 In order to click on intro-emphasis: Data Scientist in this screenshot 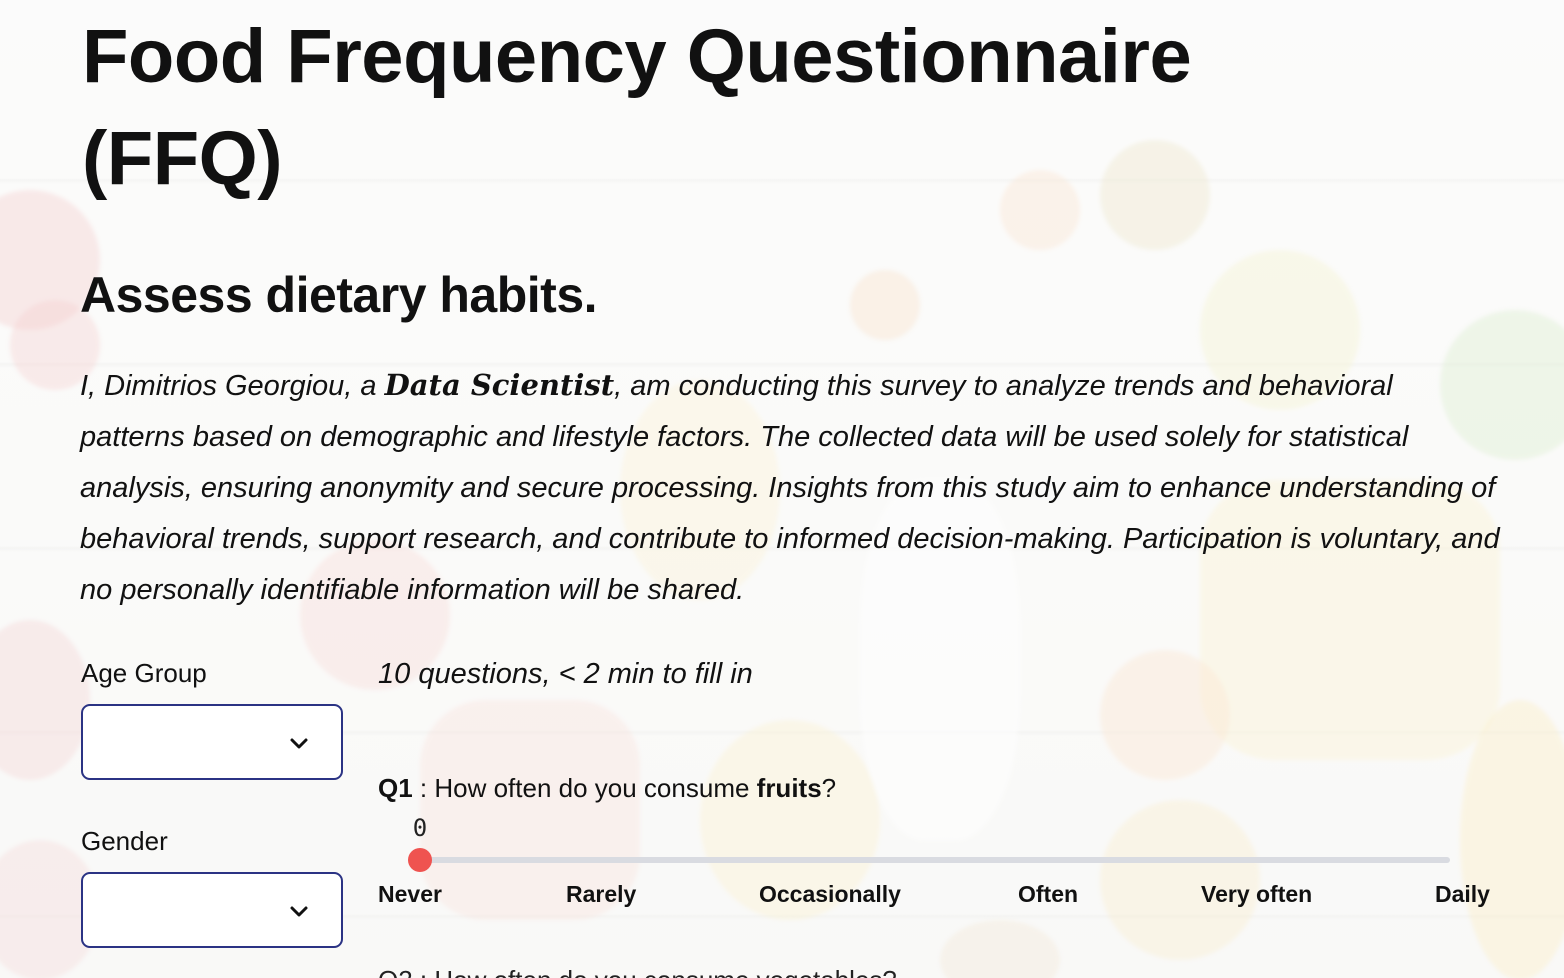, I will do `click(499, 385)`.